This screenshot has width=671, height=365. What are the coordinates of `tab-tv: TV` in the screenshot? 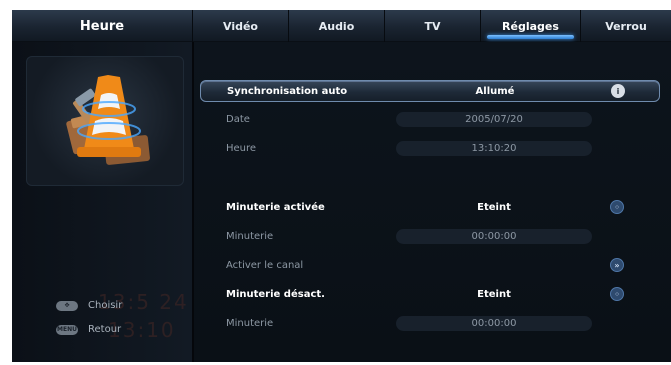 It's located at (432, 26).